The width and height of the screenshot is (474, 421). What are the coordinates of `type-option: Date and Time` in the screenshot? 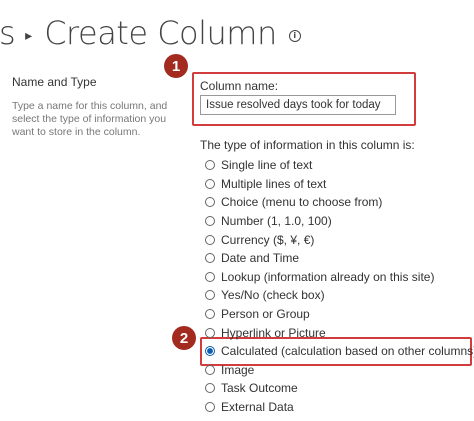 It's located at (339, 258).